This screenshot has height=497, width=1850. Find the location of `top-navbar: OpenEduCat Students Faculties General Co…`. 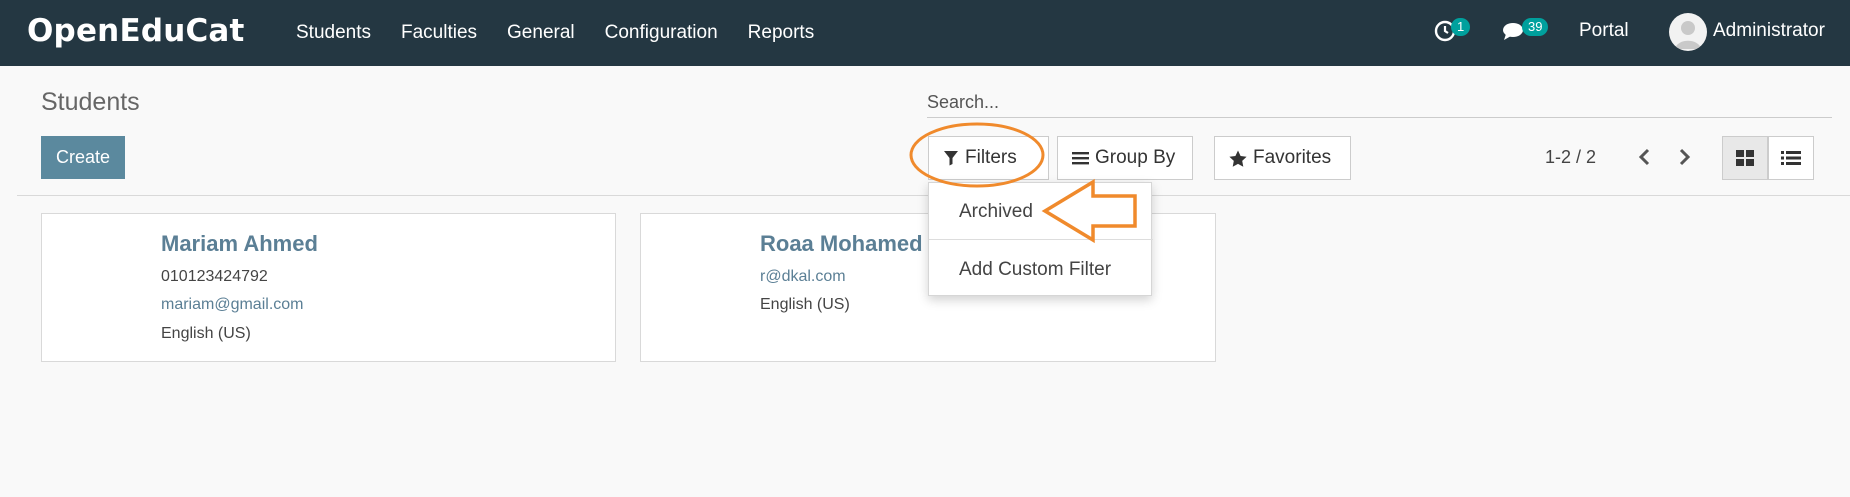

top-navbar: OpenEduCat Students Faculties General Co… is located at coordinates (925, 33).